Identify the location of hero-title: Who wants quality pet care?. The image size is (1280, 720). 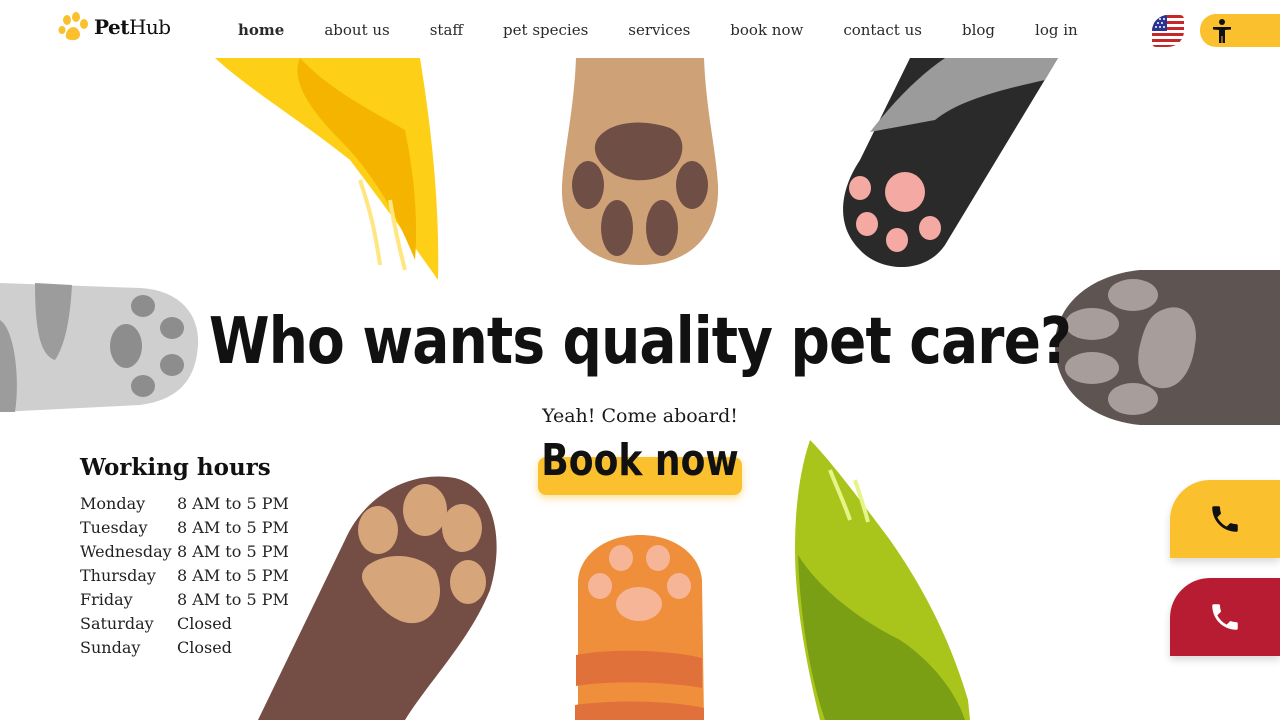
(640, 342).